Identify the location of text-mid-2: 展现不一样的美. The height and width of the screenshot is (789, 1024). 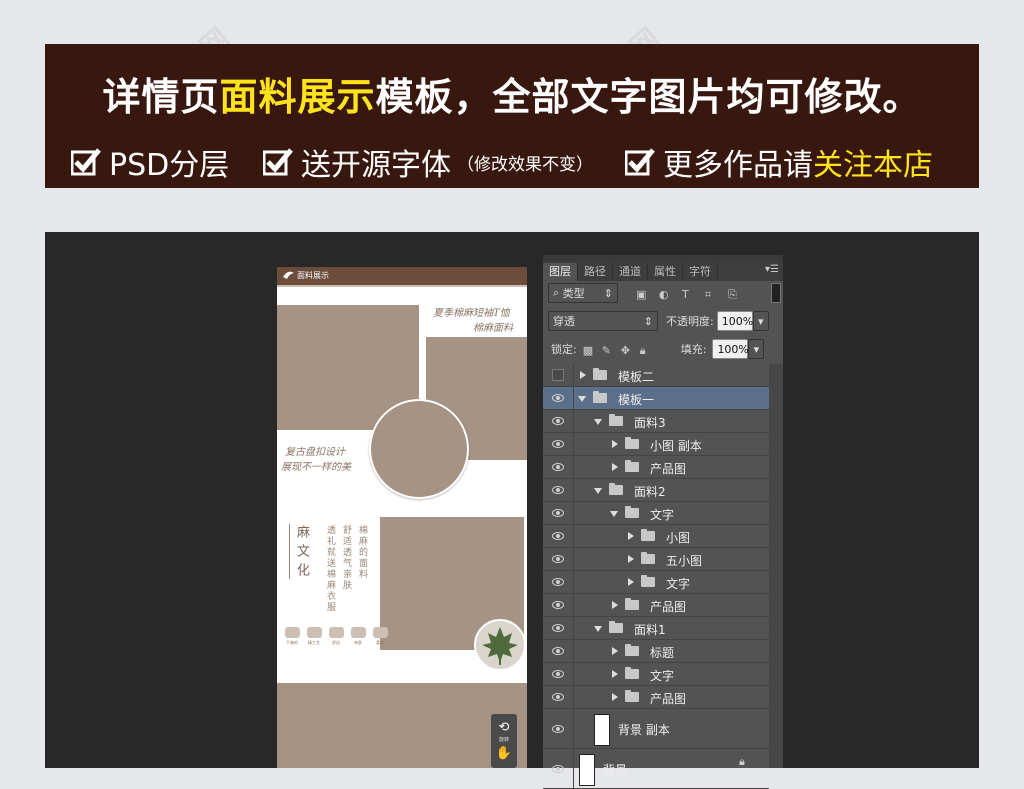
(316, 467).